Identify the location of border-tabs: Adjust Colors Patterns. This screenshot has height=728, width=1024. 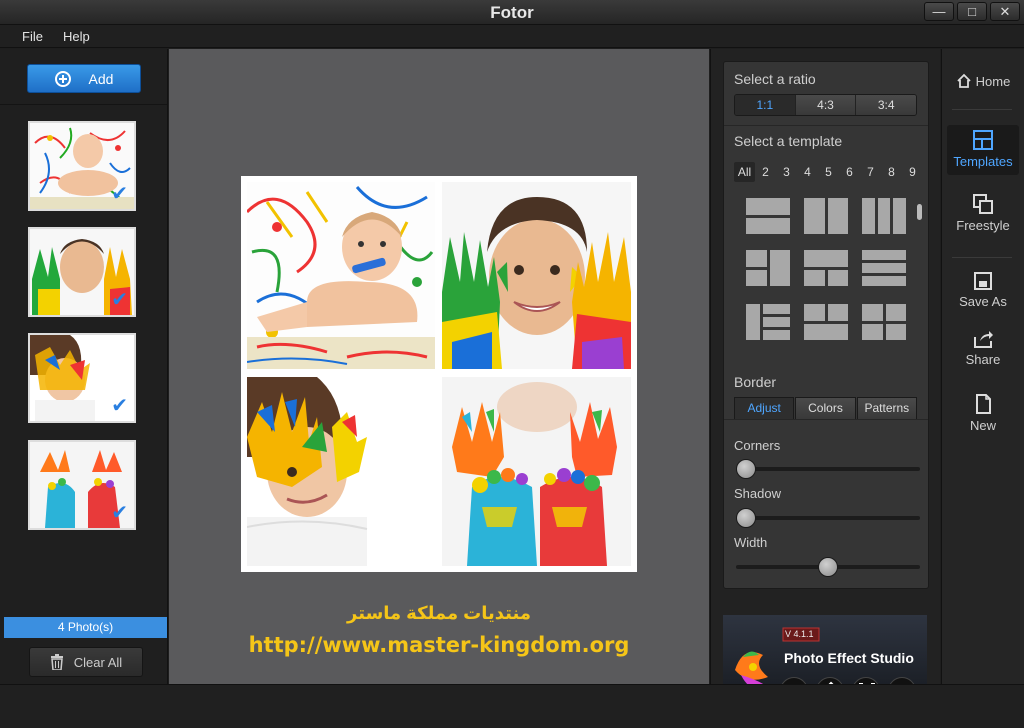
(825, 408).